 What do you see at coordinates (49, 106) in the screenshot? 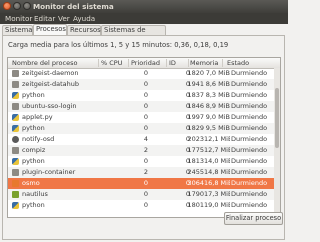
I see `process-name: ubuntu-sso-login` at bounding box center [49, 106].